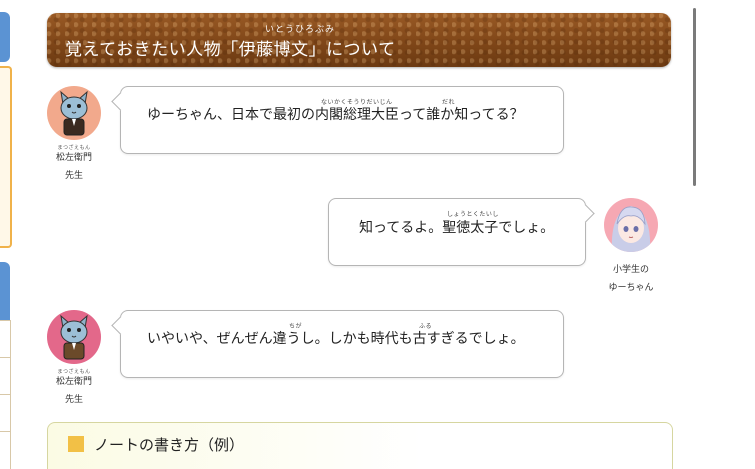 This screenshot has width=755, height=469. Describe the element at coordinates (694, 97) in the screenshot. I see `scrollbar` at that location.